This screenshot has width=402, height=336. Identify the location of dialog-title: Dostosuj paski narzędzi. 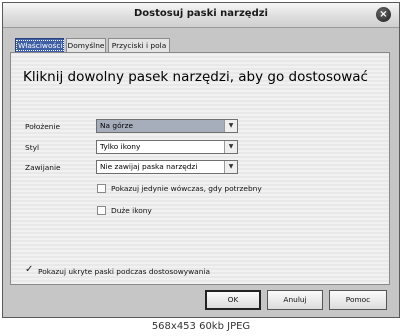
(201, 13).